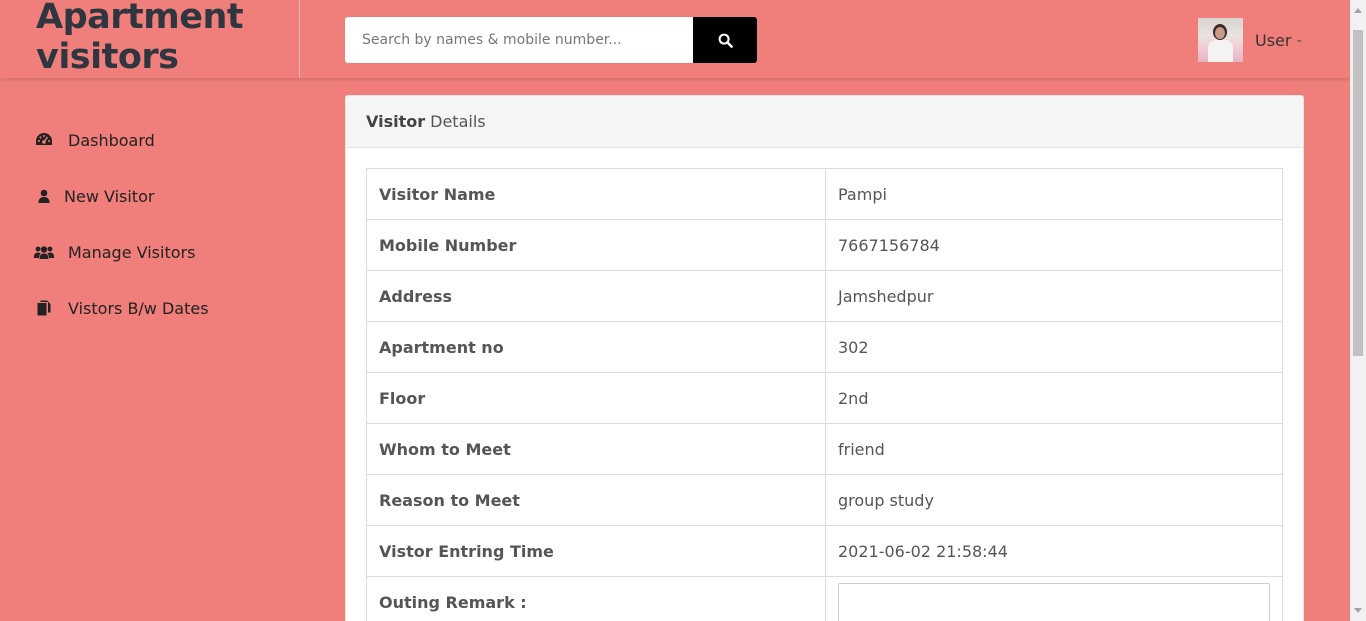 This screenshot has height=621, width=1366. Describe the element at coordinates (1273, 40) in the screenshot. I see `user-label: User` at that location.